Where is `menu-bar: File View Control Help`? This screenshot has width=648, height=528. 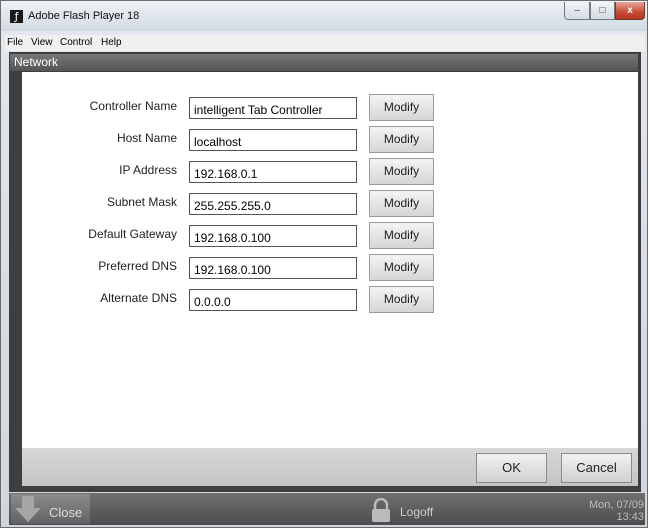
menu-bar: File View Control Help is located at coordinates (325, 43).